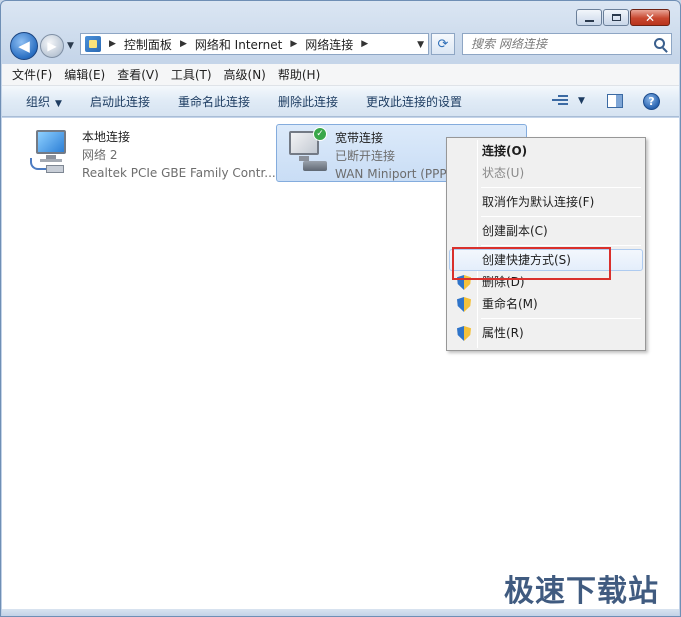 This screenshot has height=617, width=681. What do you see at coordinates (651, 101) in the screenshot?
I see `help-icon: ?` at bounding box center [651, 101].